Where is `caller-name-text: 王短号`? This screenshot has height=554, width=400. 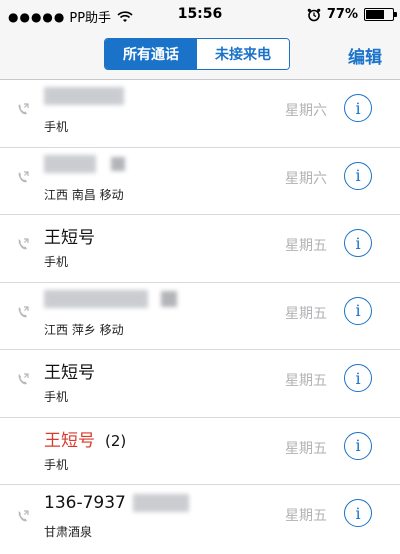
caller-name-text: 王短号 is located at coordinates (69, 440).